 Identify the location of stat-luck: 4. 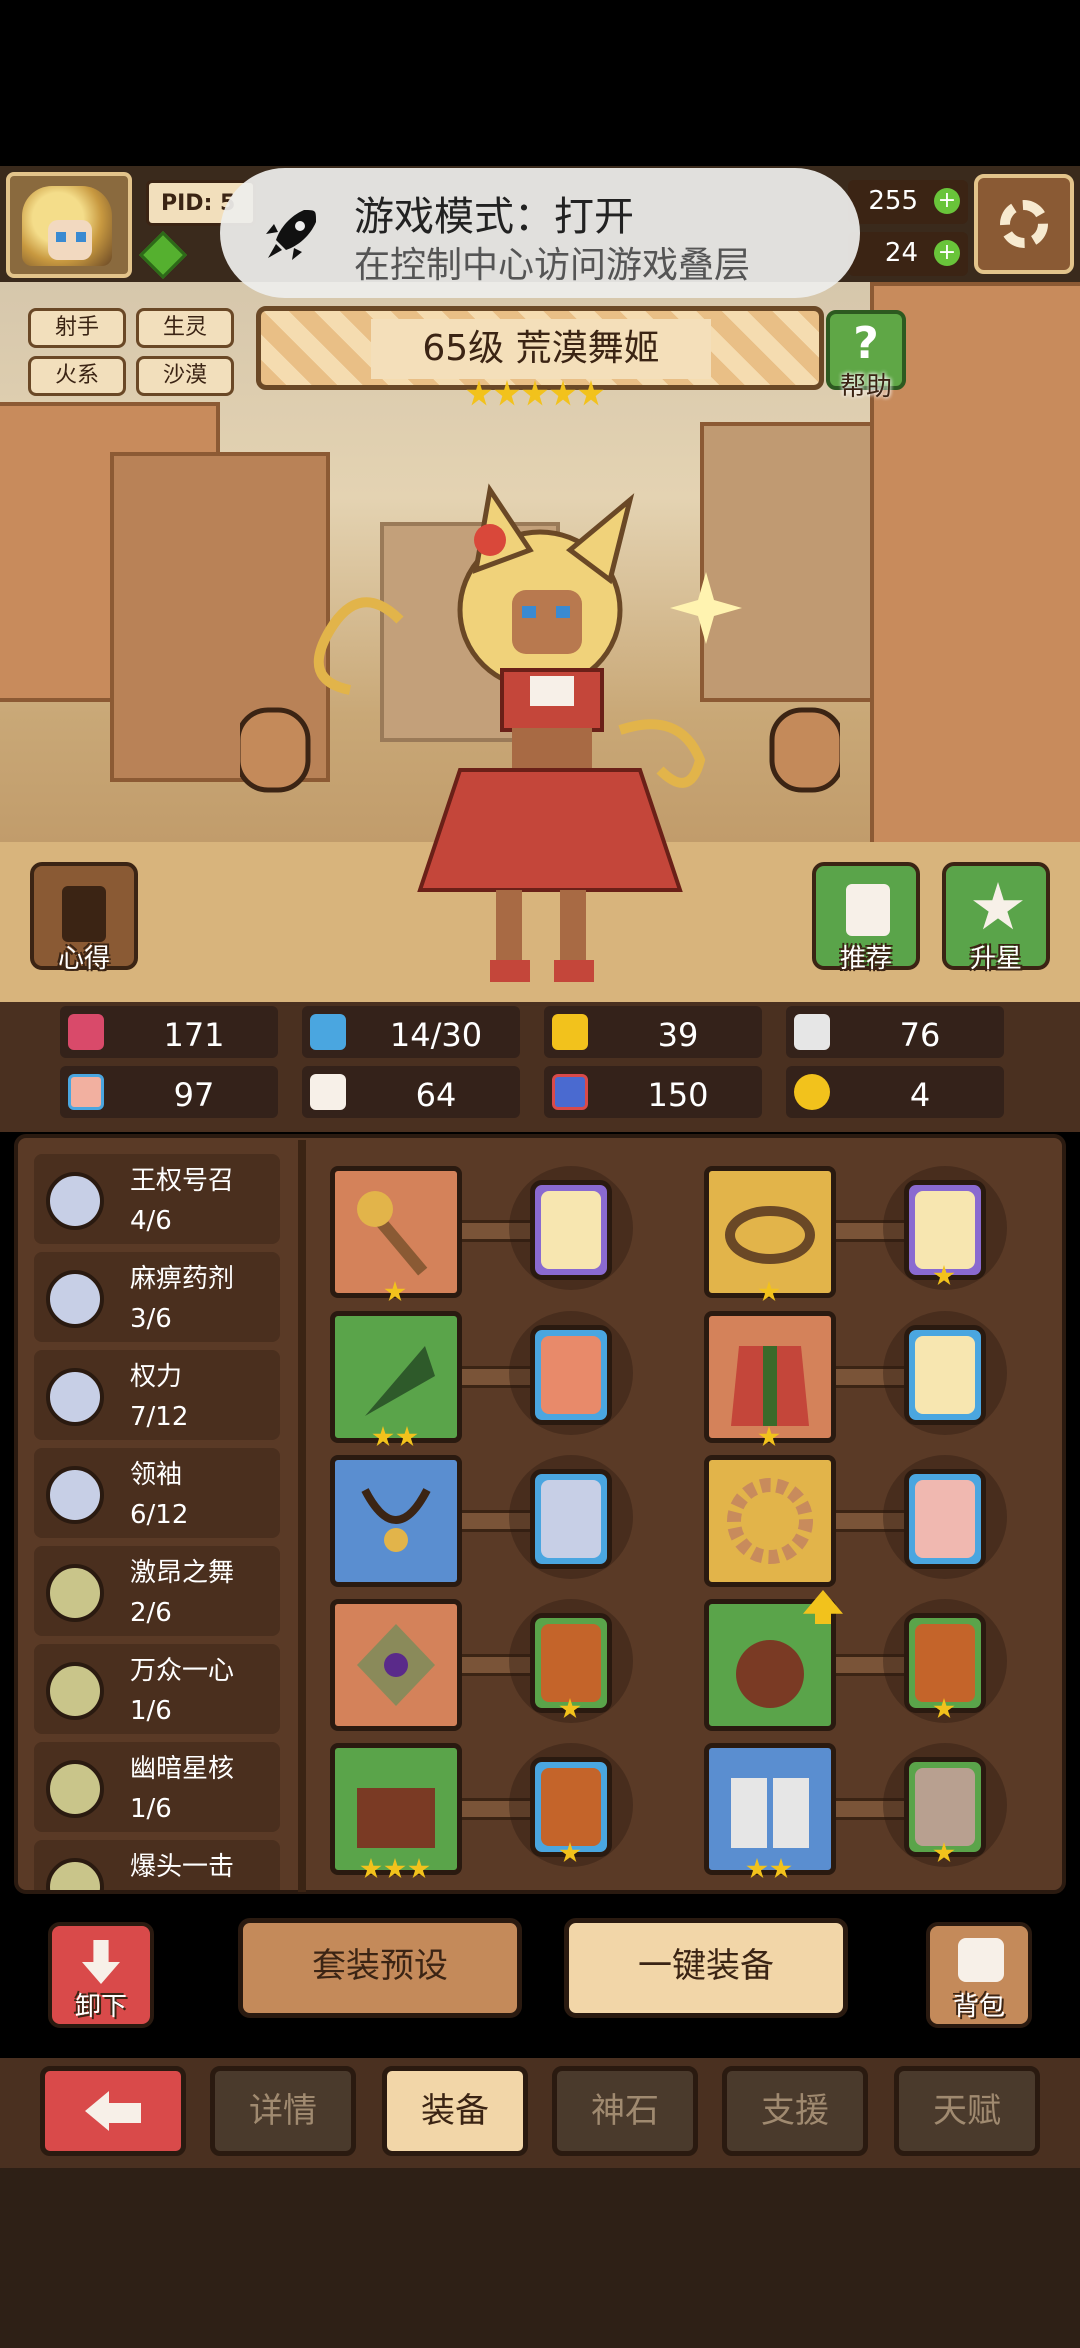
(895, 1092).